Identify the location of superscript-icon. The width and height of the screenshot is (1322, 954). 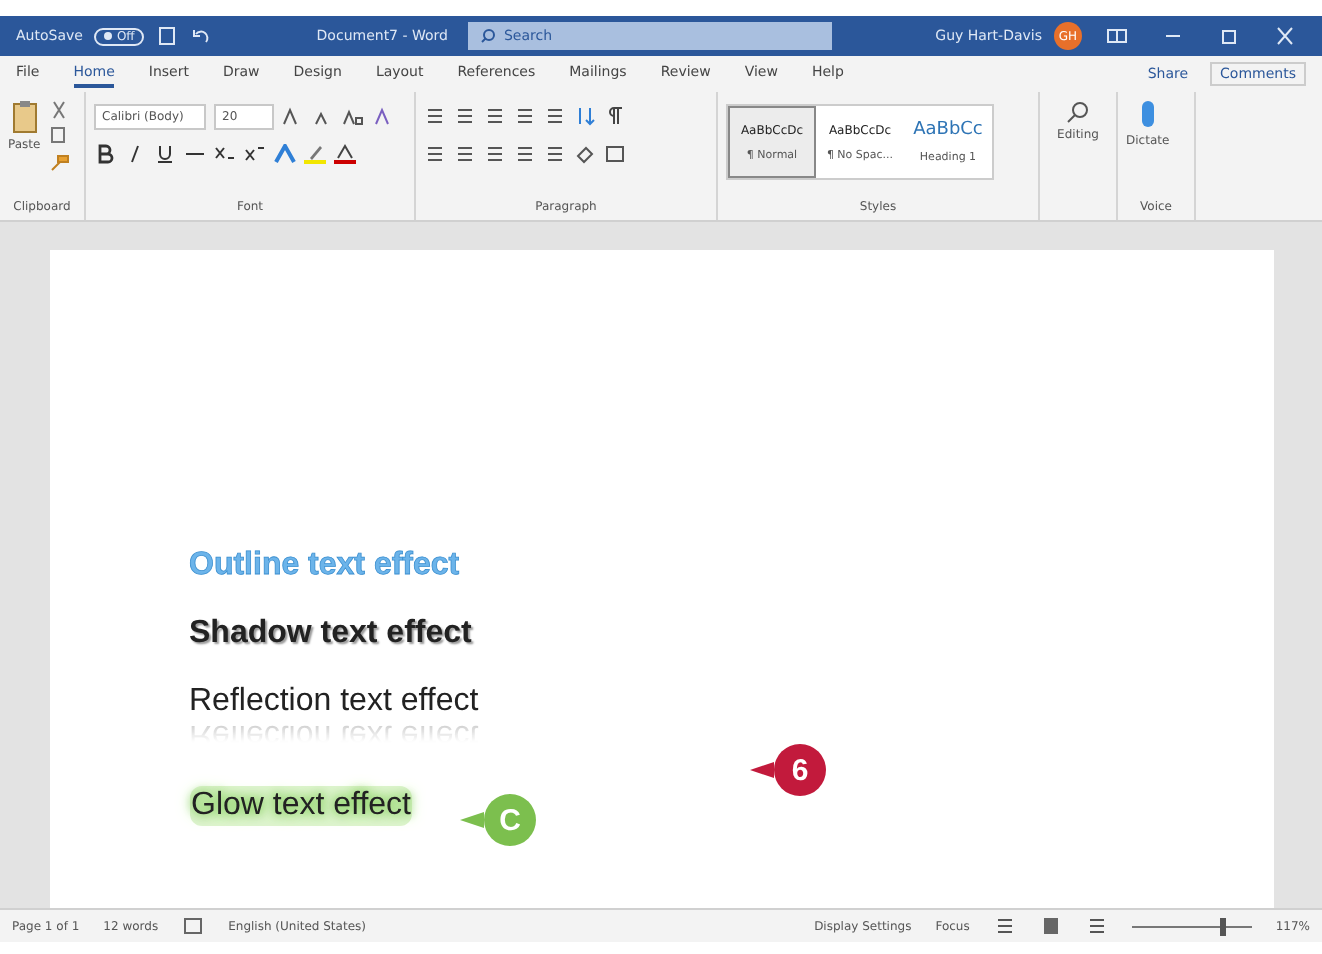
(255, 154).